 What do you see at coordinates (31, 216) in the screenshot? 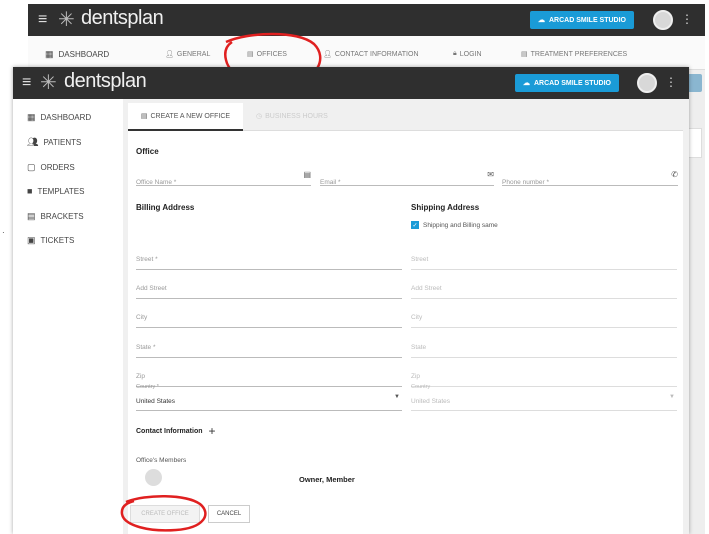
I see `bracket-icon: ▤` at bounding box center [31, 216].